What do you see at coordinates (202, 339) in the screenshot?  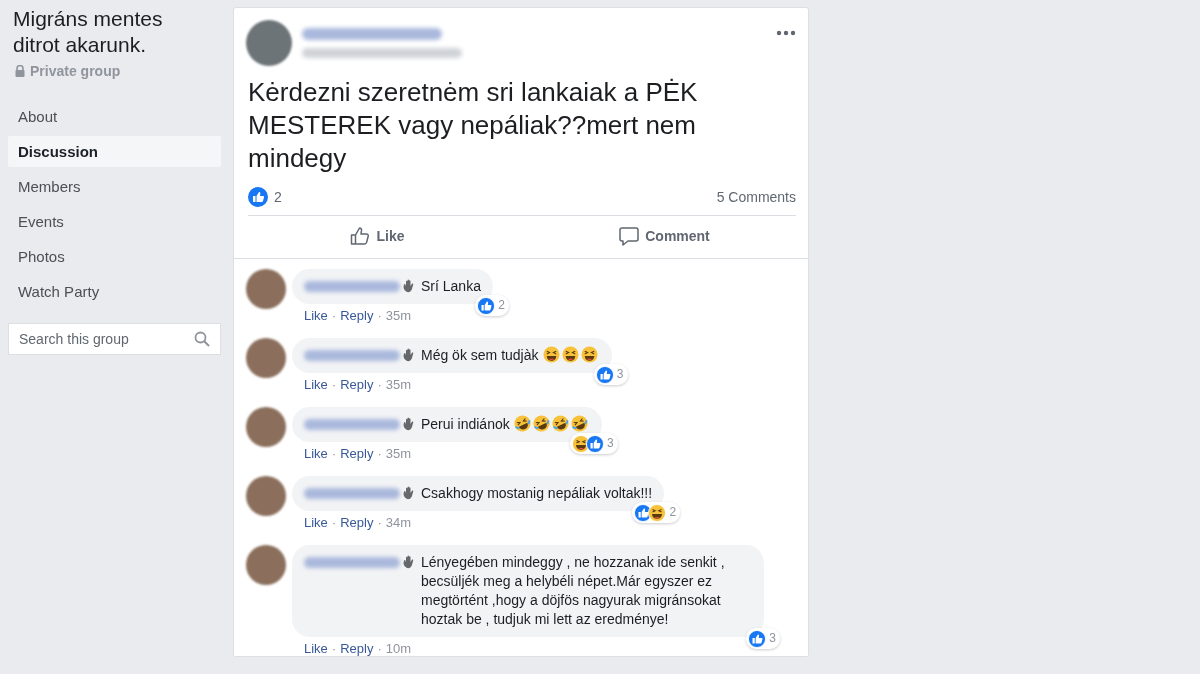 I see `search-icon` at bounding box center [202, 339].